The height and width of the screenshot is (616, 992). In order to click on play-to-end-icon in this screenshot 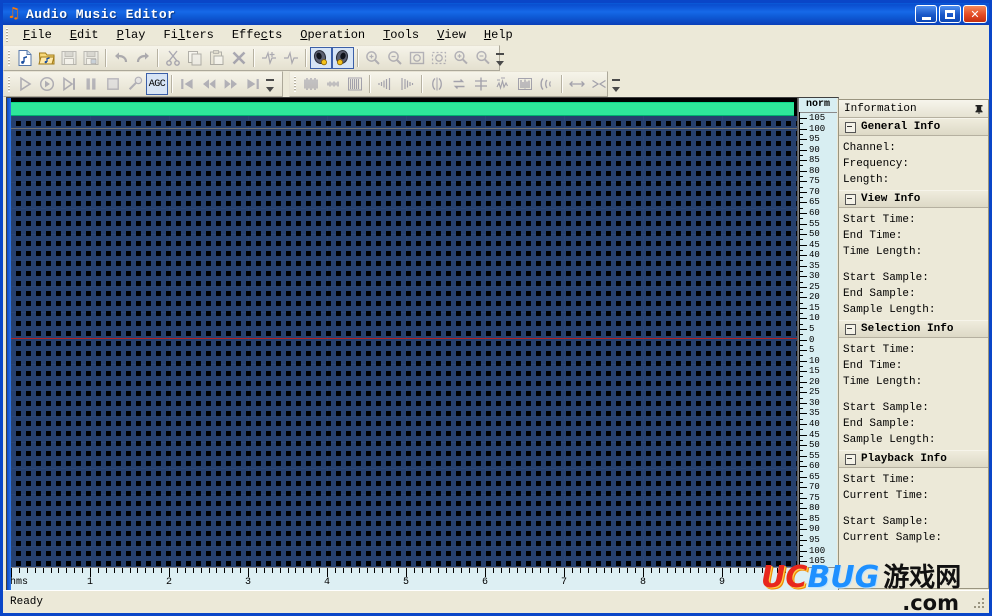, I will do `click(69, 84)`.